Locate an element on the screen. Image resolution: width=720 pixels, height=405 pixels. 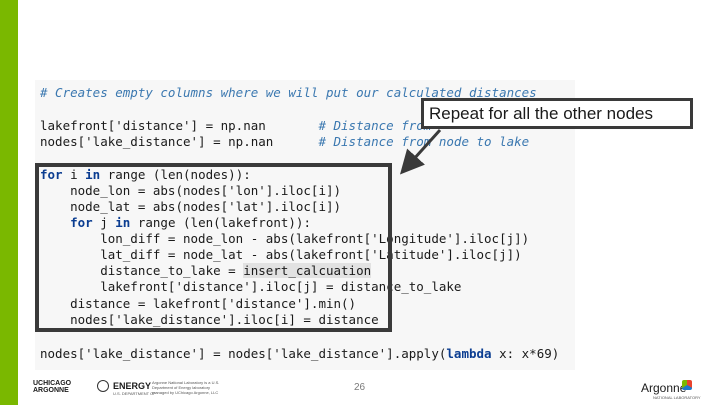
callout-box: Repeat for all the other nodes is located at coordinates (557, 113).